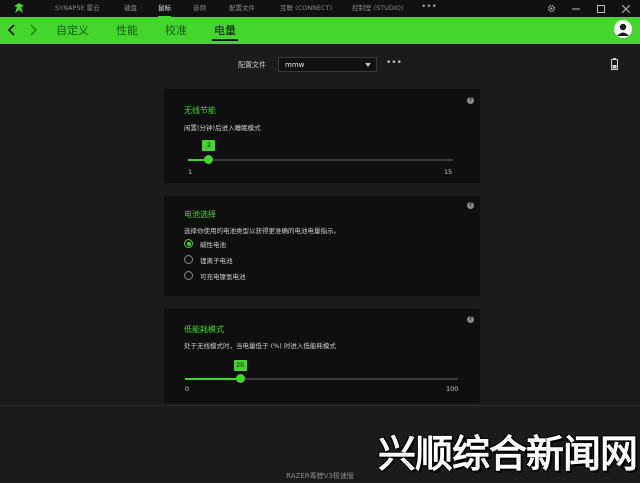 The width and height of the screenshot is (640, 483). I want to click on radio-label: 锂离子电池, so click(216, 260).